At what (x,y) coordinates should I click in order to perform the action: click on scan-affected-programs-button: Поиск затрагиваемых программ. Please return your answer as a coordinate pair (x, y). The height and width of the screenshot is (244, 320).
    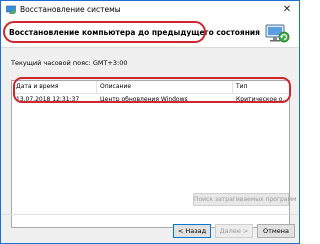
    Looking at the image, I should click on (245, 199).